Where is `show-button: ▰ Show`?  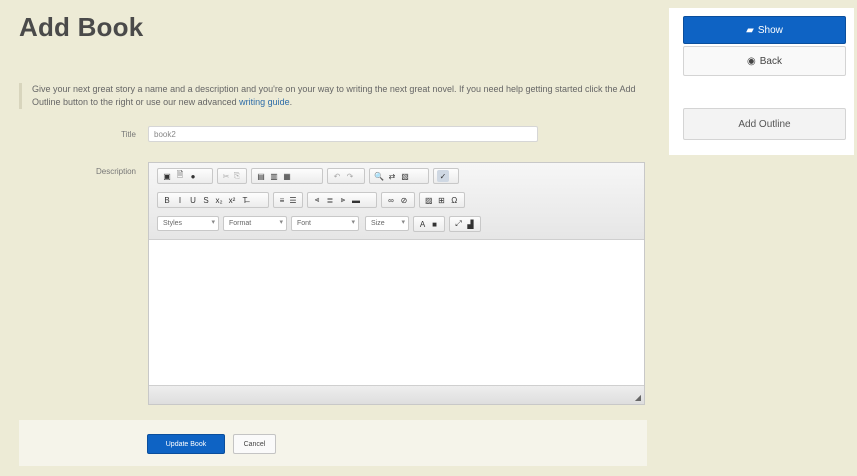 show-button: ▰ Show is located at coordinates (764, 30).